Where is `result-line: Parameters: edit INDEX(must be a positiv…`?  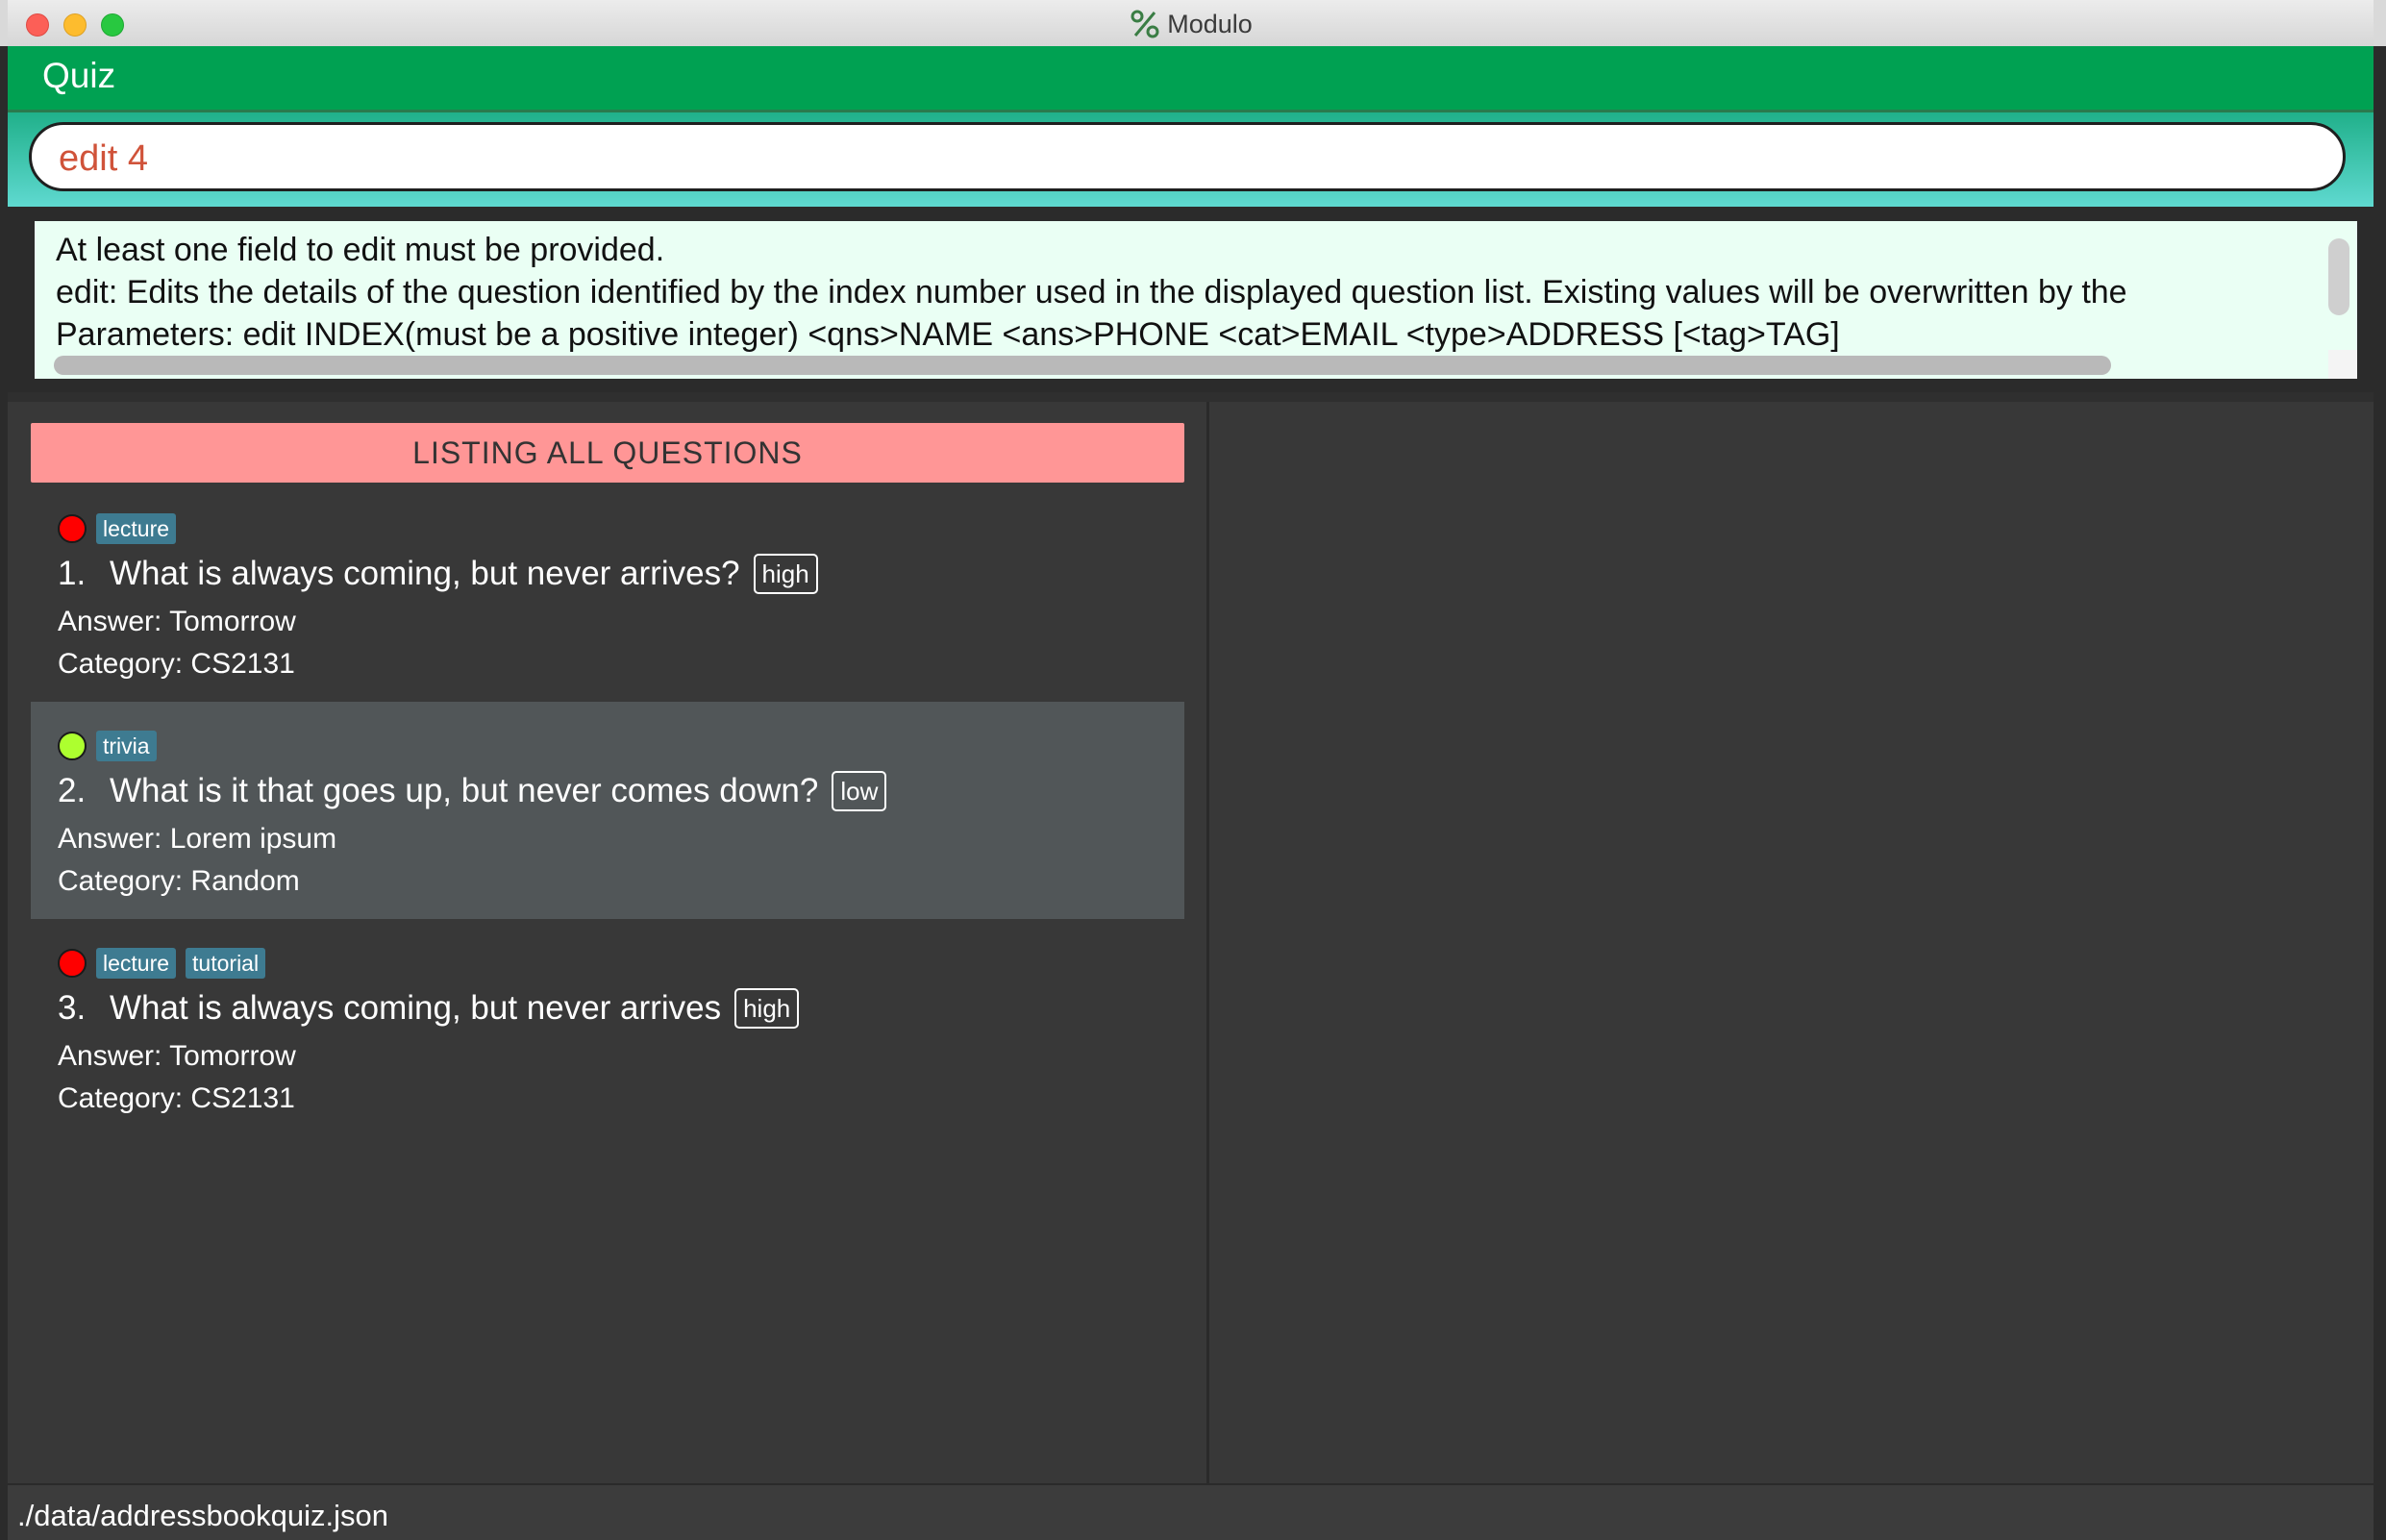 result-line: Parameters: edit INDEX(must be a positiv… is located at coordinates (948, 334).